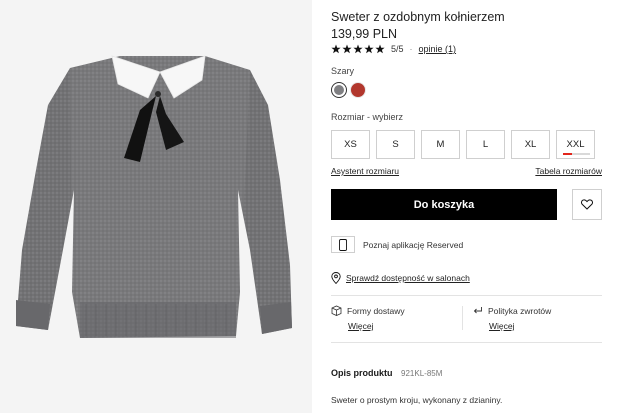 This screenshot has height=413, width=620. I want to click on rating-text: 5/5, so click(397, 49).